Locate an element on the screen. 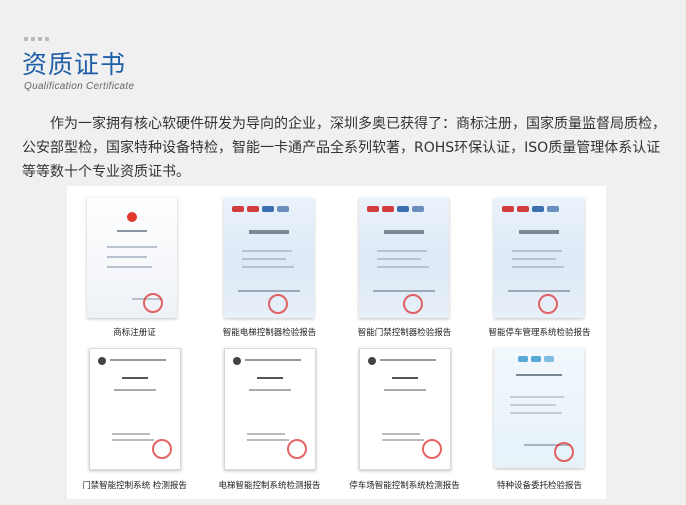  certificate-caption: 商标注册证 is located at coordinates (134, 333).